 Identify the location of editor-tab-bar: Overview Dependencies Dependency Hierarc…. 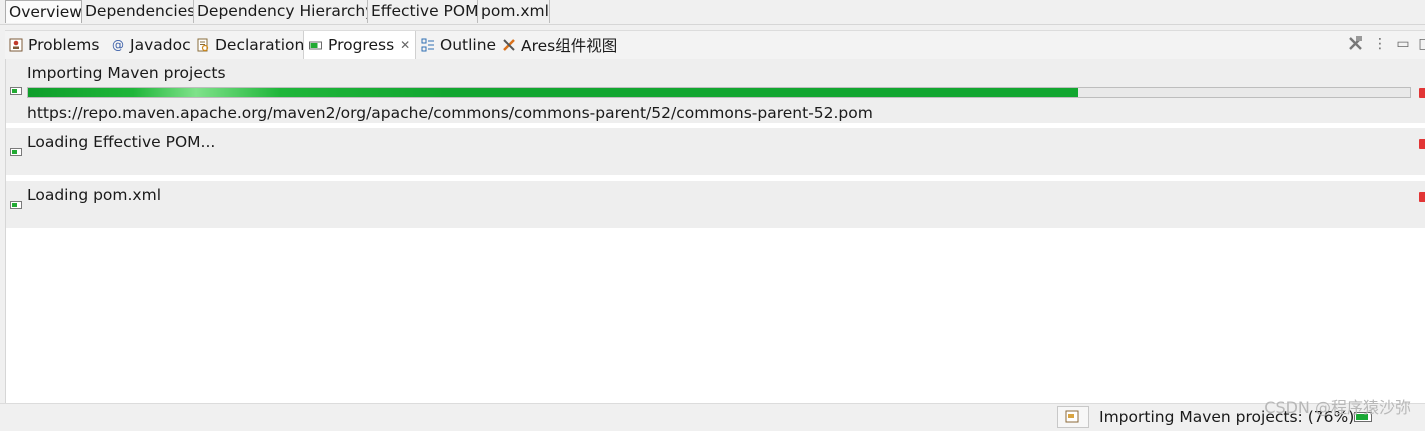
(712, 12).